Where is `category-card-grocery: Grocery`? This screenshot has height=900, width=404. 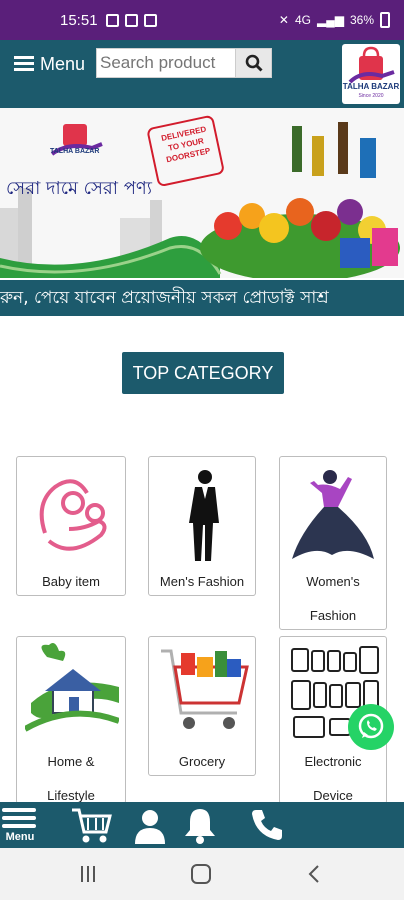 category-card-grocery: Grocery is located at coordinates (202, 706).